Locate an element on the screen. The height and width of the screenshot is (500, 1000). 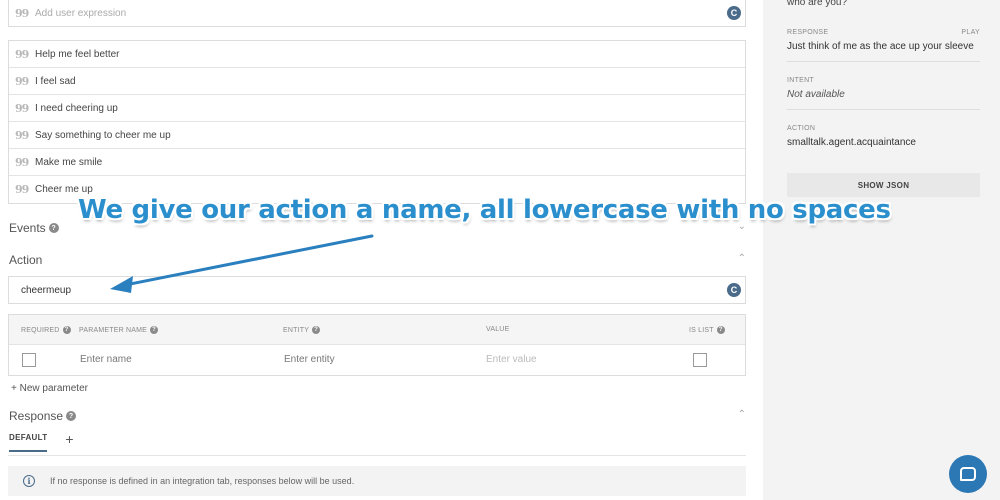
phrase-text: Say something to cheer me up is located at coordinates (103, 135).